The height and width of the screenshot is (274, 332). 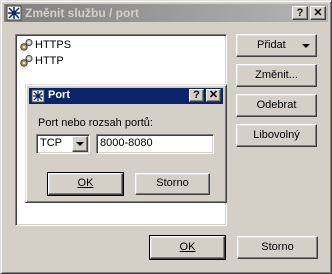 I want to click on add-button: Přidat, so click(x=276, y=45).